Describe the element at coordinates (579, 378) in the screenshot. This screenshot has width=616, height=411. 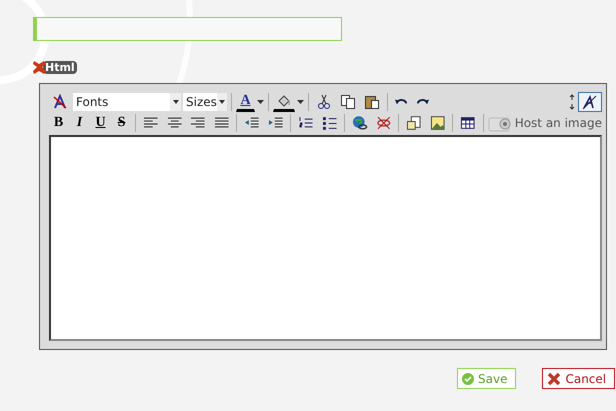
I see `cancel-button: Cancel` at that location.